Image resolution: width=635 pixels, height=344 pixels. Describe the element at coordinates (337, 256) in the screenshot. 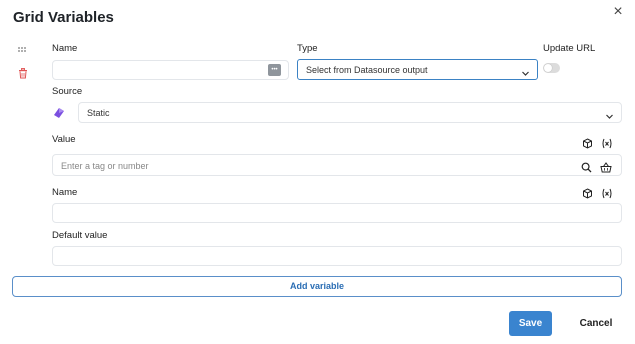

I see `default-value-input` at that location.